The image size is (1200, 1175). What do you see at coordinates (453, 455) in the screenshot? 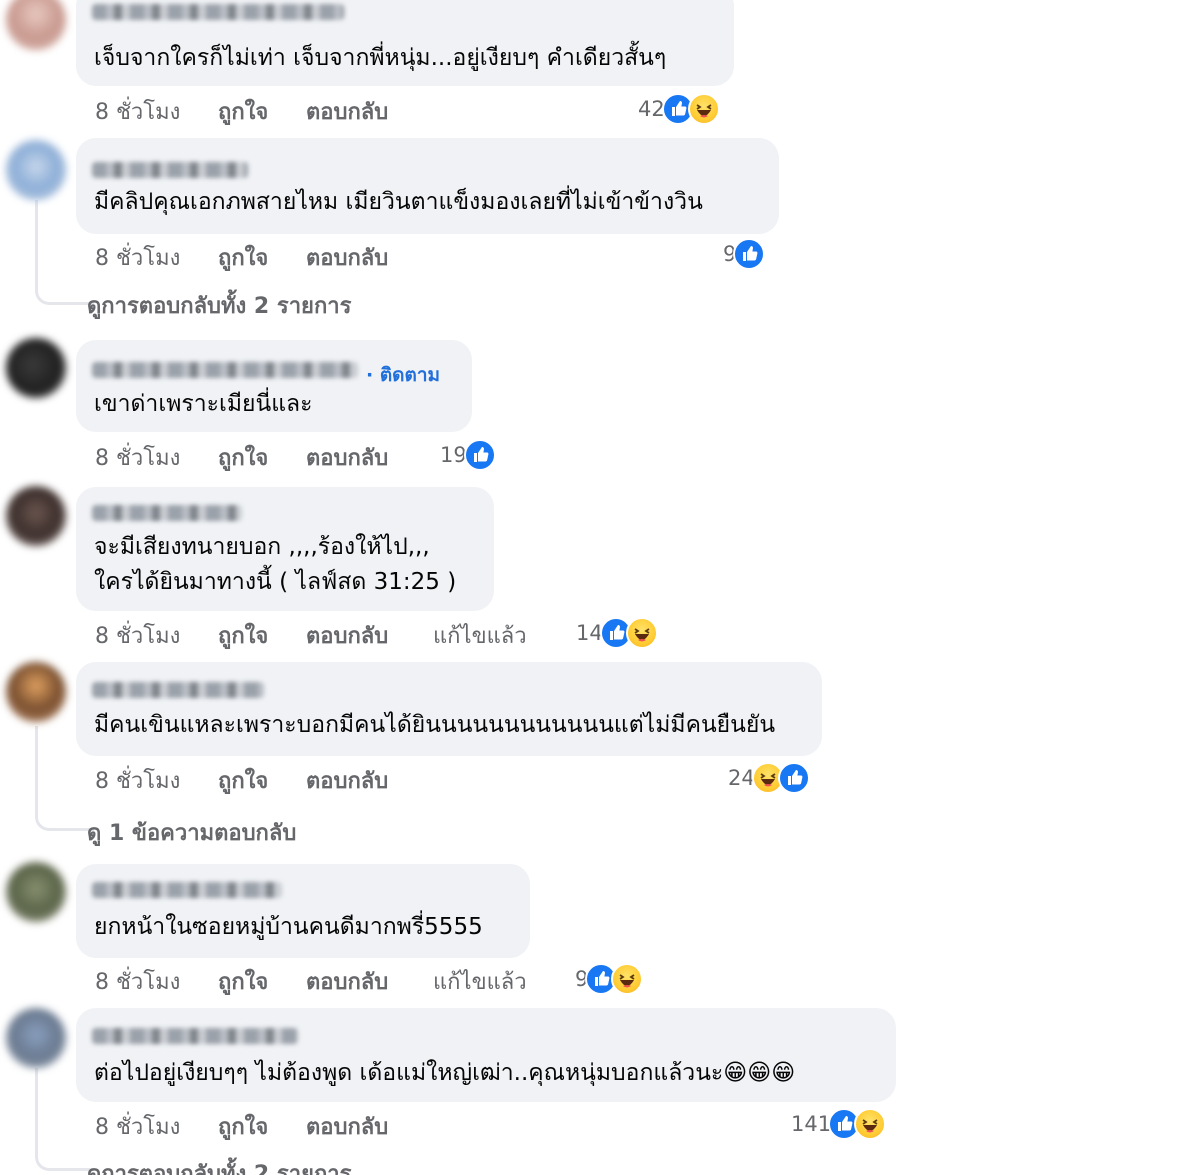
I see `reaction-count: 19` at bounding box center [453, 455].